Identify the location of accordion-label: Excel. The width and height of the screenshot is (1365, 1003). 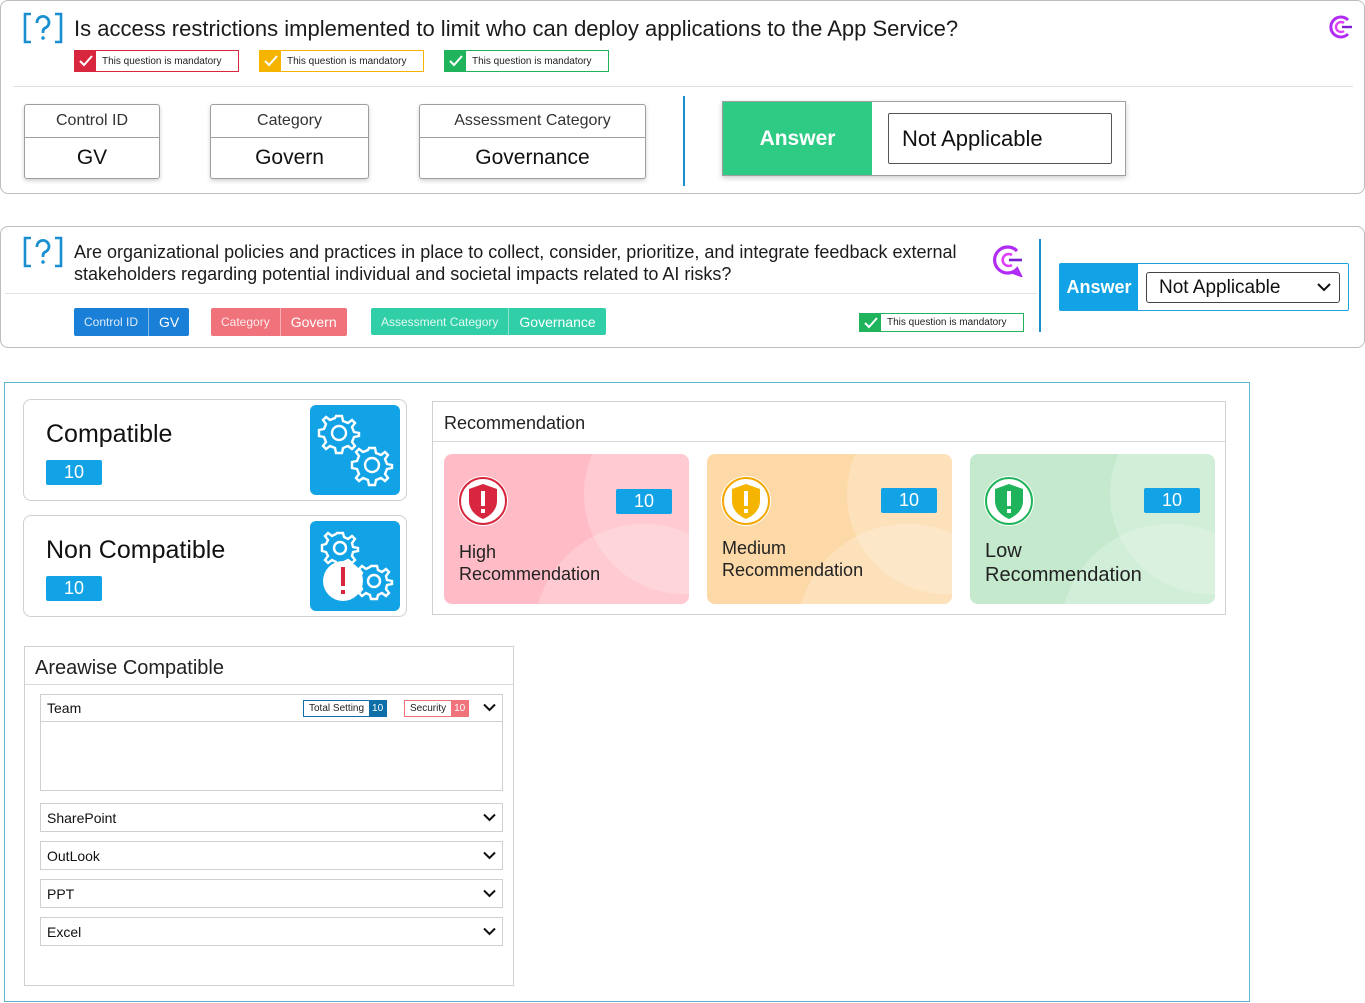
(64, 932).